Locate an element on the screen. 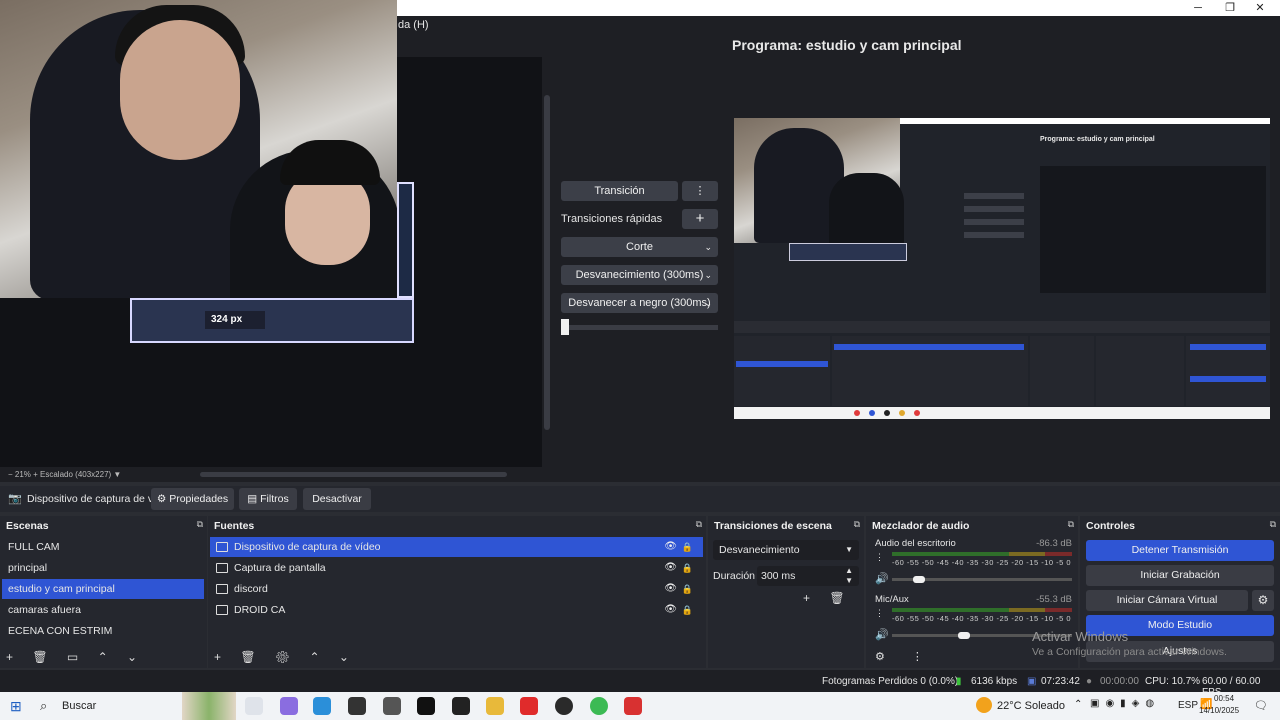 Image resolution: width=1280 pixels, height=720 pixels. windows-start-icon: ⊞ is located at coordinates (16, 706).